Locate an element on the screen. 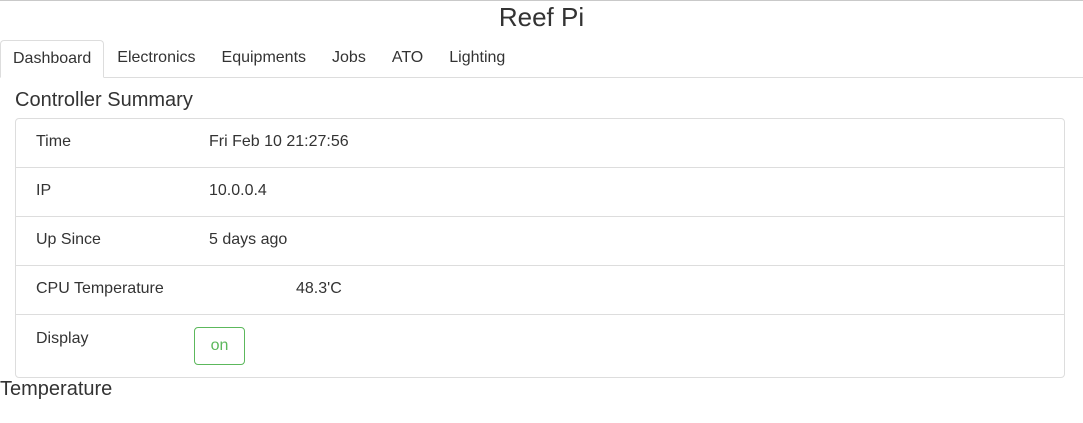 The image size is (1083, 423). summary-row-up-since: Up Since 5 days ago is located at coordinates (540, 241).